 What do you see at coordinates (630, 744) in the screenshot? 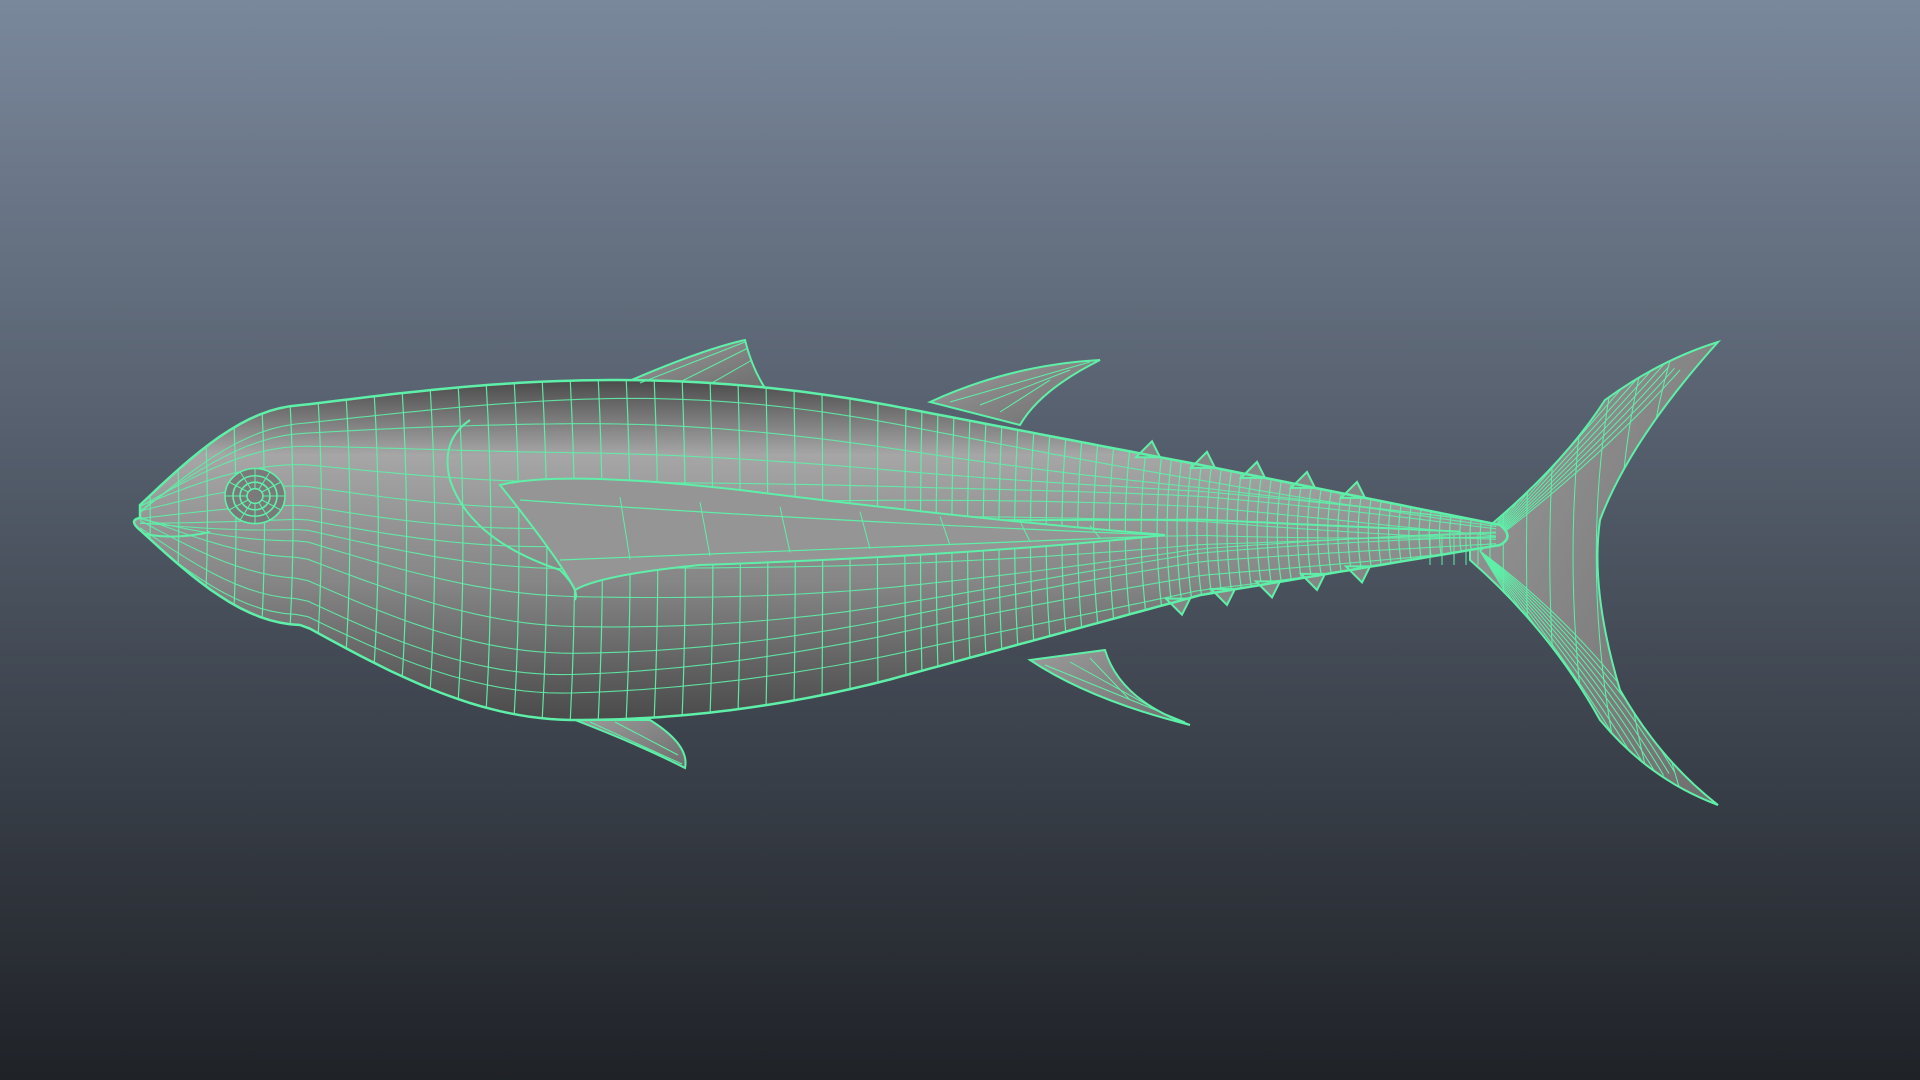
I see `pelvic-fin` at bounding box center [630, 744].